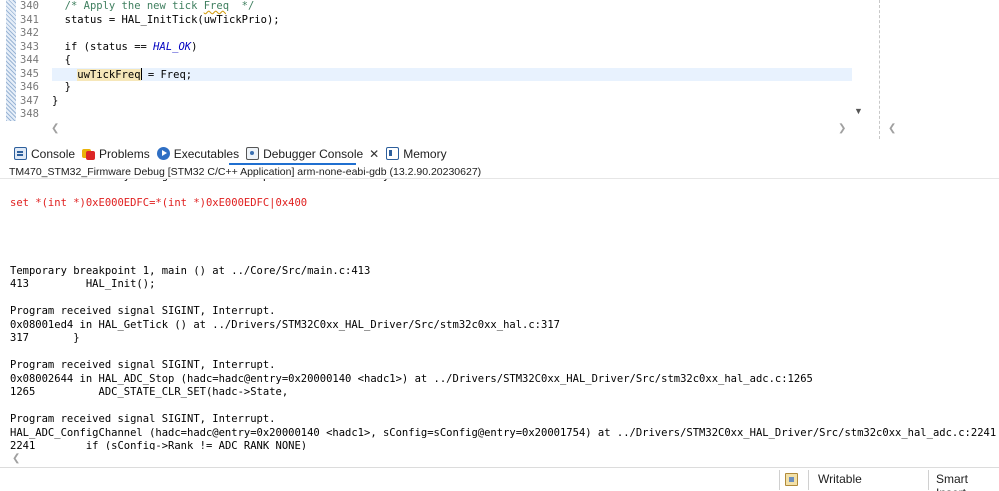  Describe the element at coordinates (29, 19) in the screenshot. I see `line-number: 341` at that location.